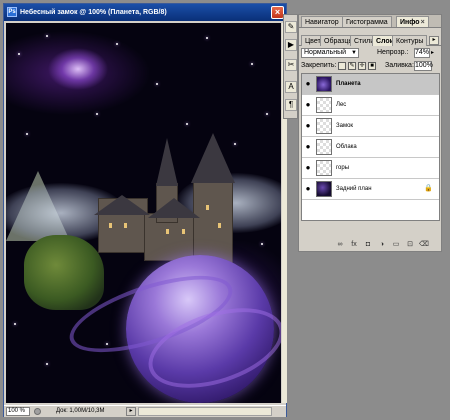  I want to click on layer-row: ● Планета, so click(370, 84).